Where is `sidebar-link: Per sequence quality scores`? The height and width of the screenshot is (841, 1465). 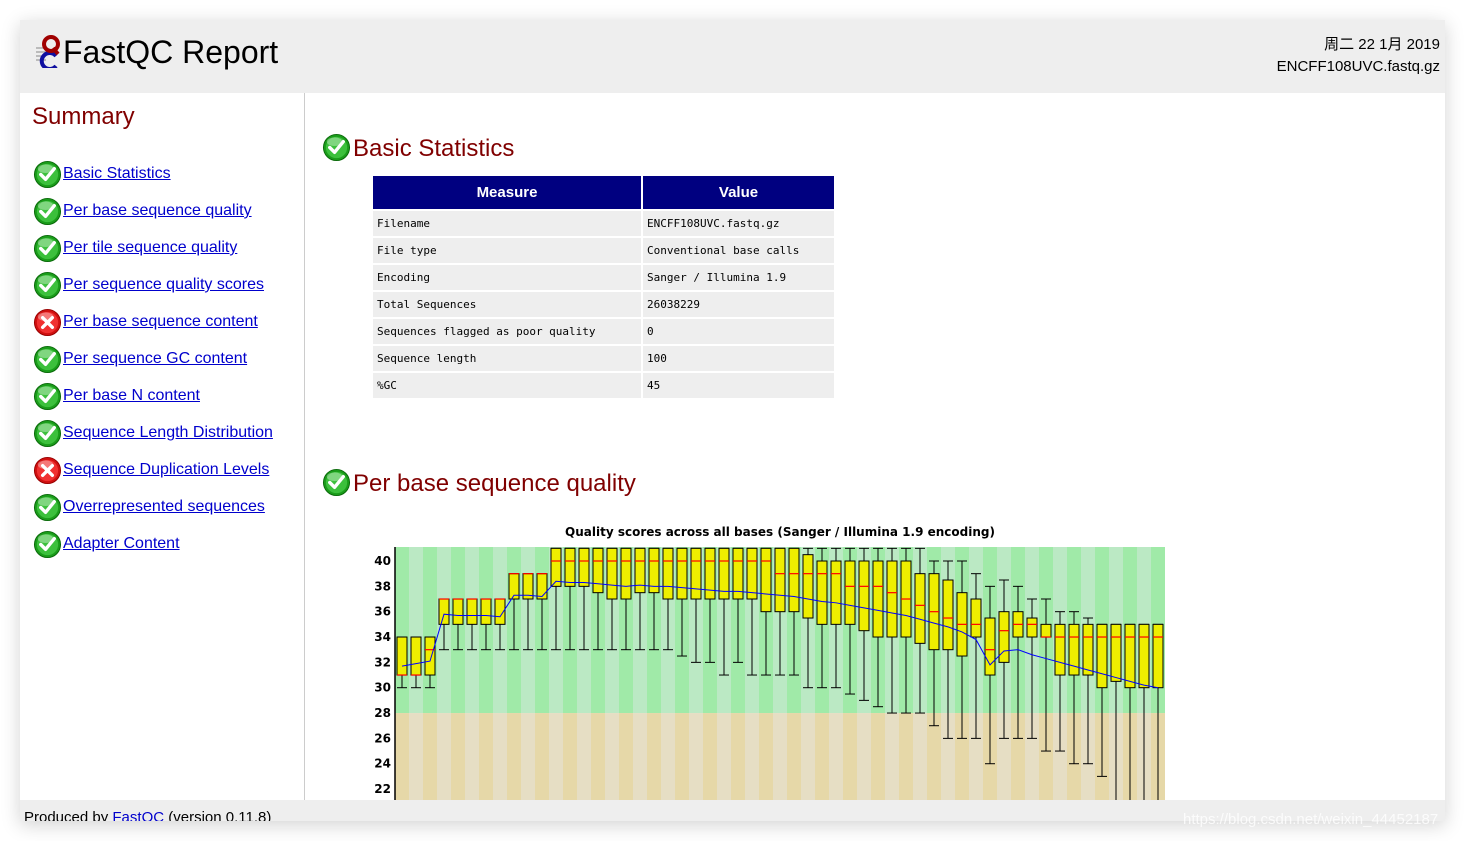 sidebar-link: Per sequence quality scores is located at coordinates (163, 285).